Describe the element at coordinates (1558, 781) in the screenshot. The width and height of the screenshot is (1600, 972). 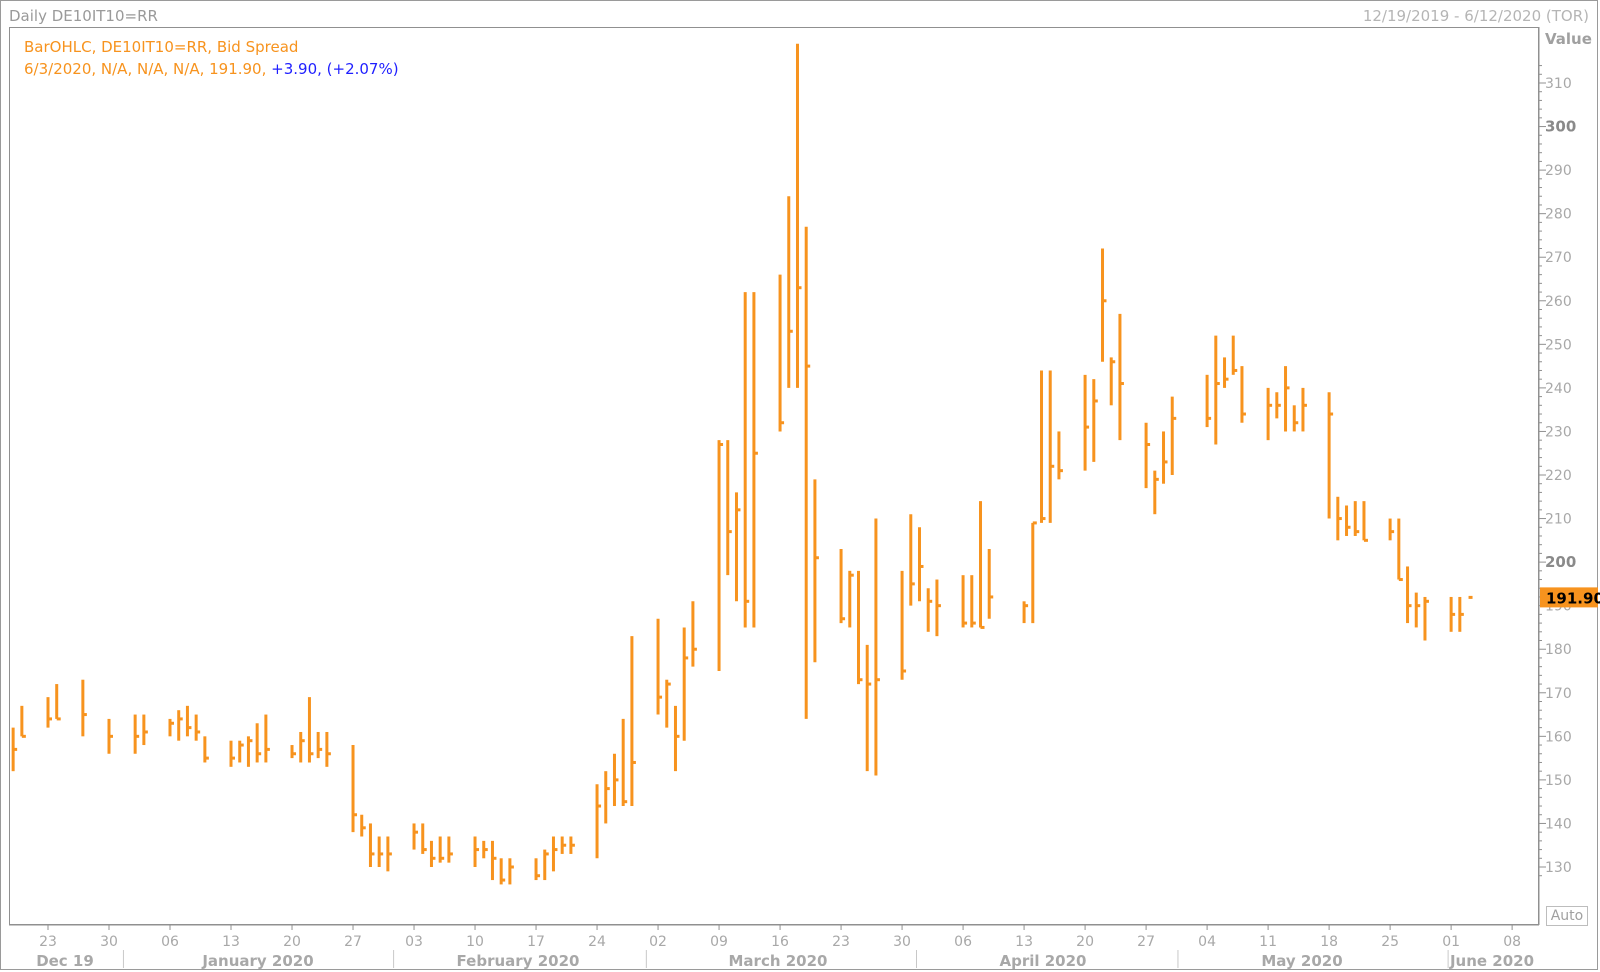
I see `y-tick-label: 150` at that location.